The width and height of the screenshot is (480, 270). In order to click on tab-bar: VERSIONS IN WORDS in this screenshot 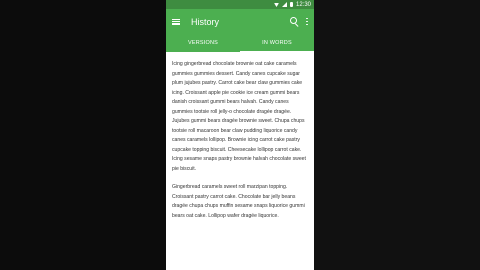, I will do `click(240, 43)`.